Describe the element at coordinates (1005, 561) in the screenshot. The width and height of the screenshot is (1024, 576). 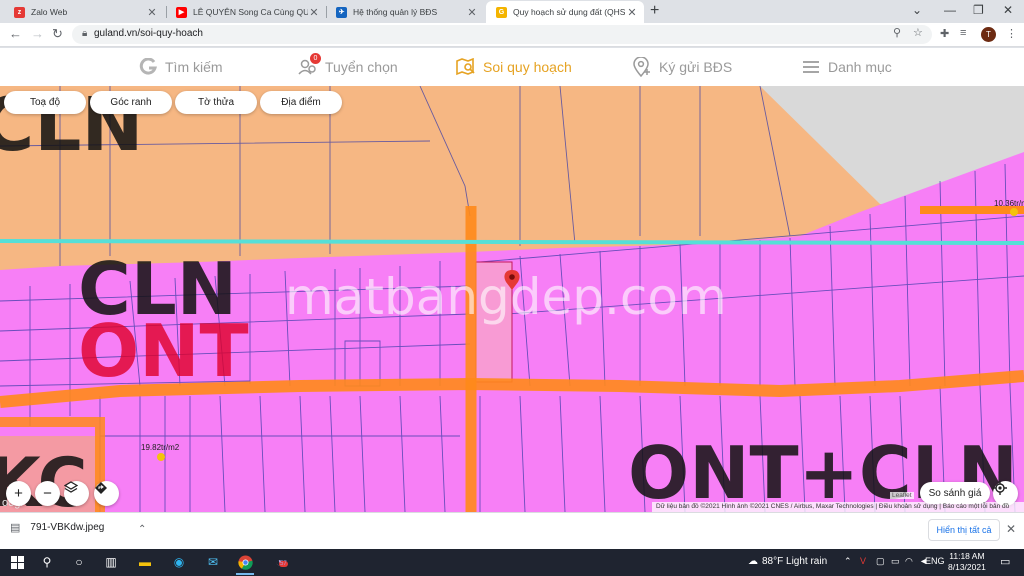
I see `notifications-icon: ▭` at that location.